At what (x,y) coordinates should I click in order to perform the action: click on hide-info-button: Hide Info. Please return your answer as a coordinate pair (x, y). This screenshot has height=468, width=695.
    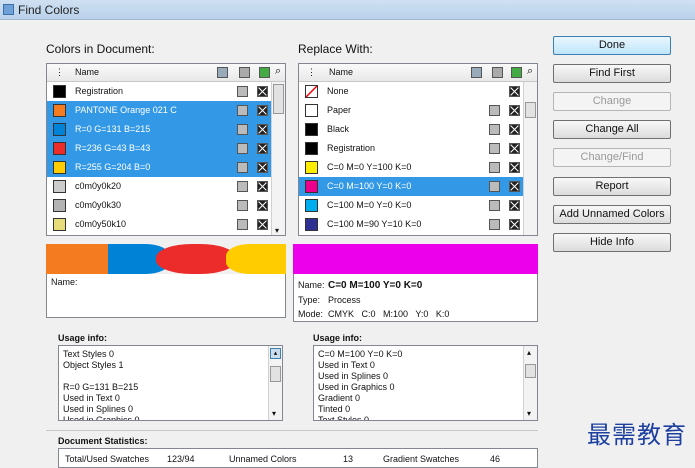
    Looking at the image, I should click on (612, 242).